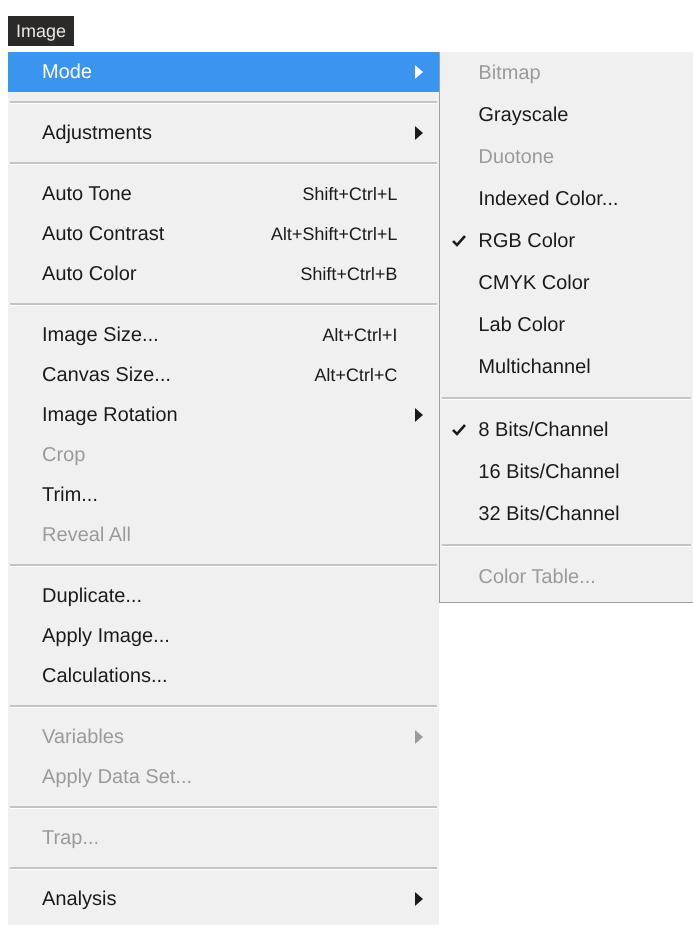 The image size is (693, 933). I want to click on submenu-item: CMYK Color, so click(566, 283).